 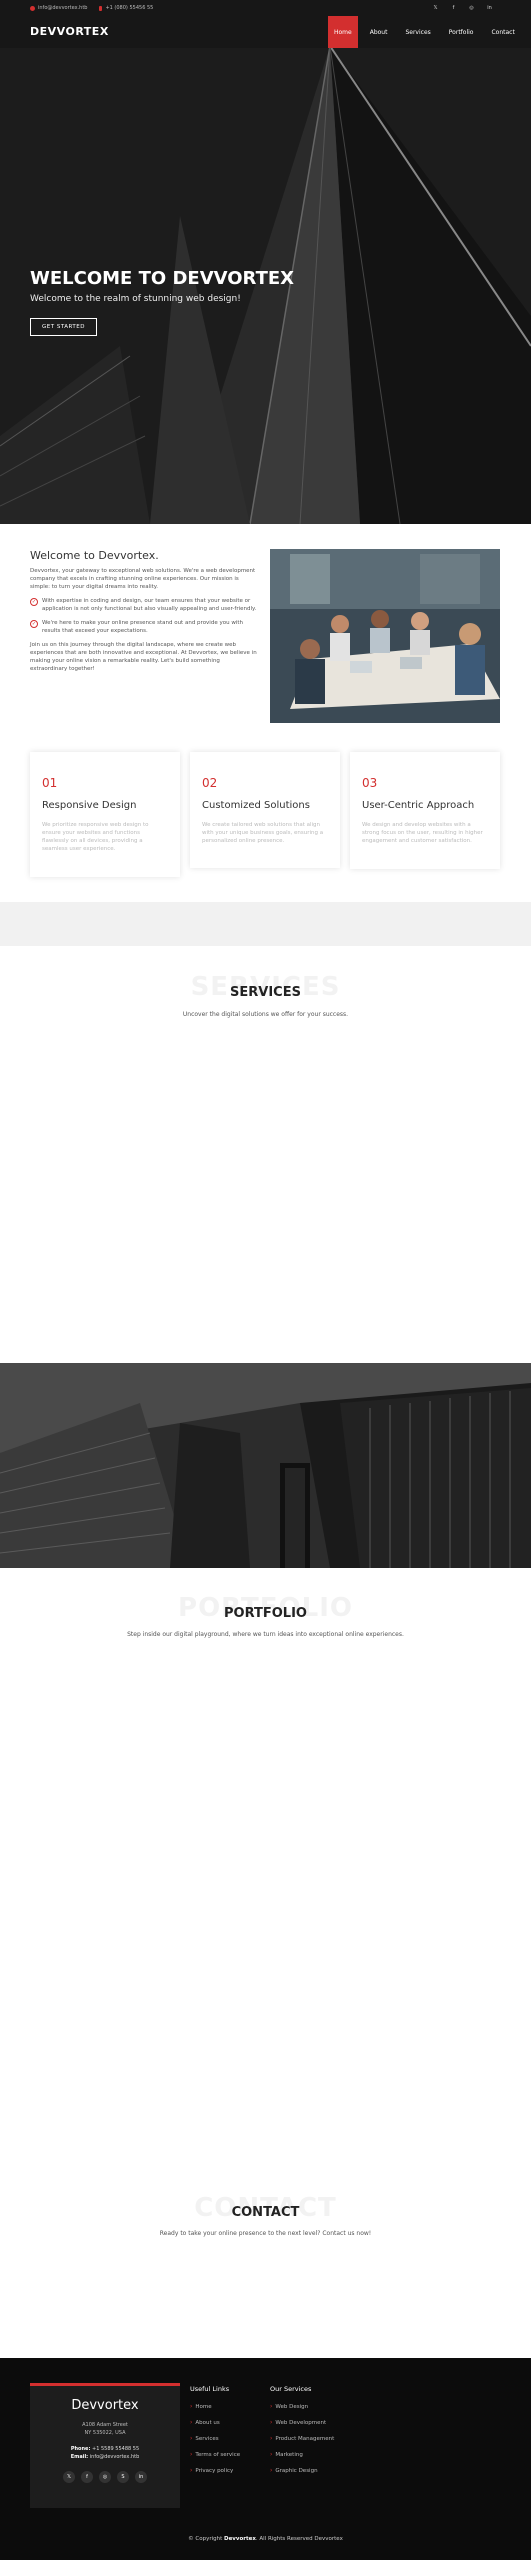 I want to click on site-logo: DEVVORTEX, so click(x=69, y=31).